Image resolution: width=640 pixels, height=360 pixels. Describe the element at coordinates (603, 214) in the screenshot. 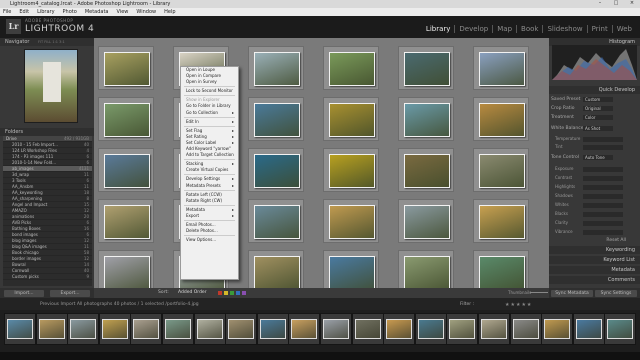

I see `blacks-control` at that location.